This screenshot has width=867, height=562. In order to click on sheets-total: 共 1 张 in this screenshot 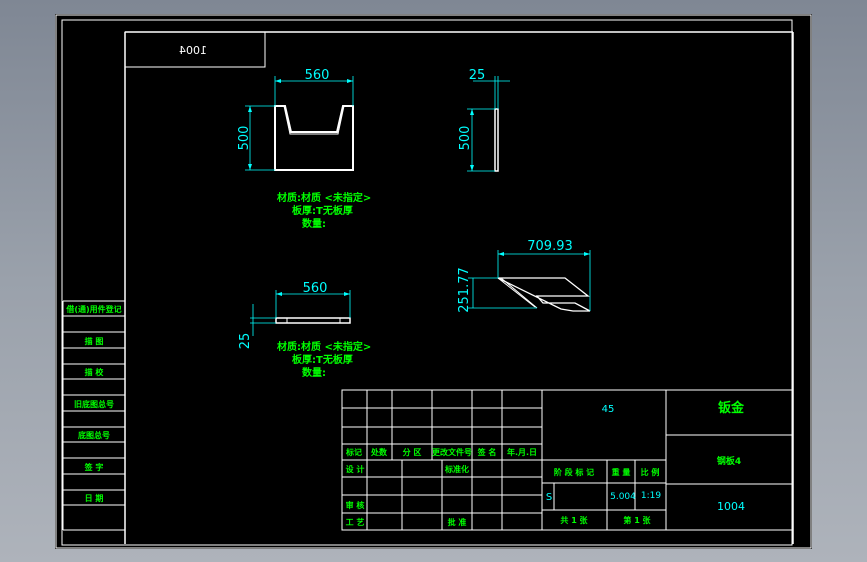, I will do `click(574, 520)`.